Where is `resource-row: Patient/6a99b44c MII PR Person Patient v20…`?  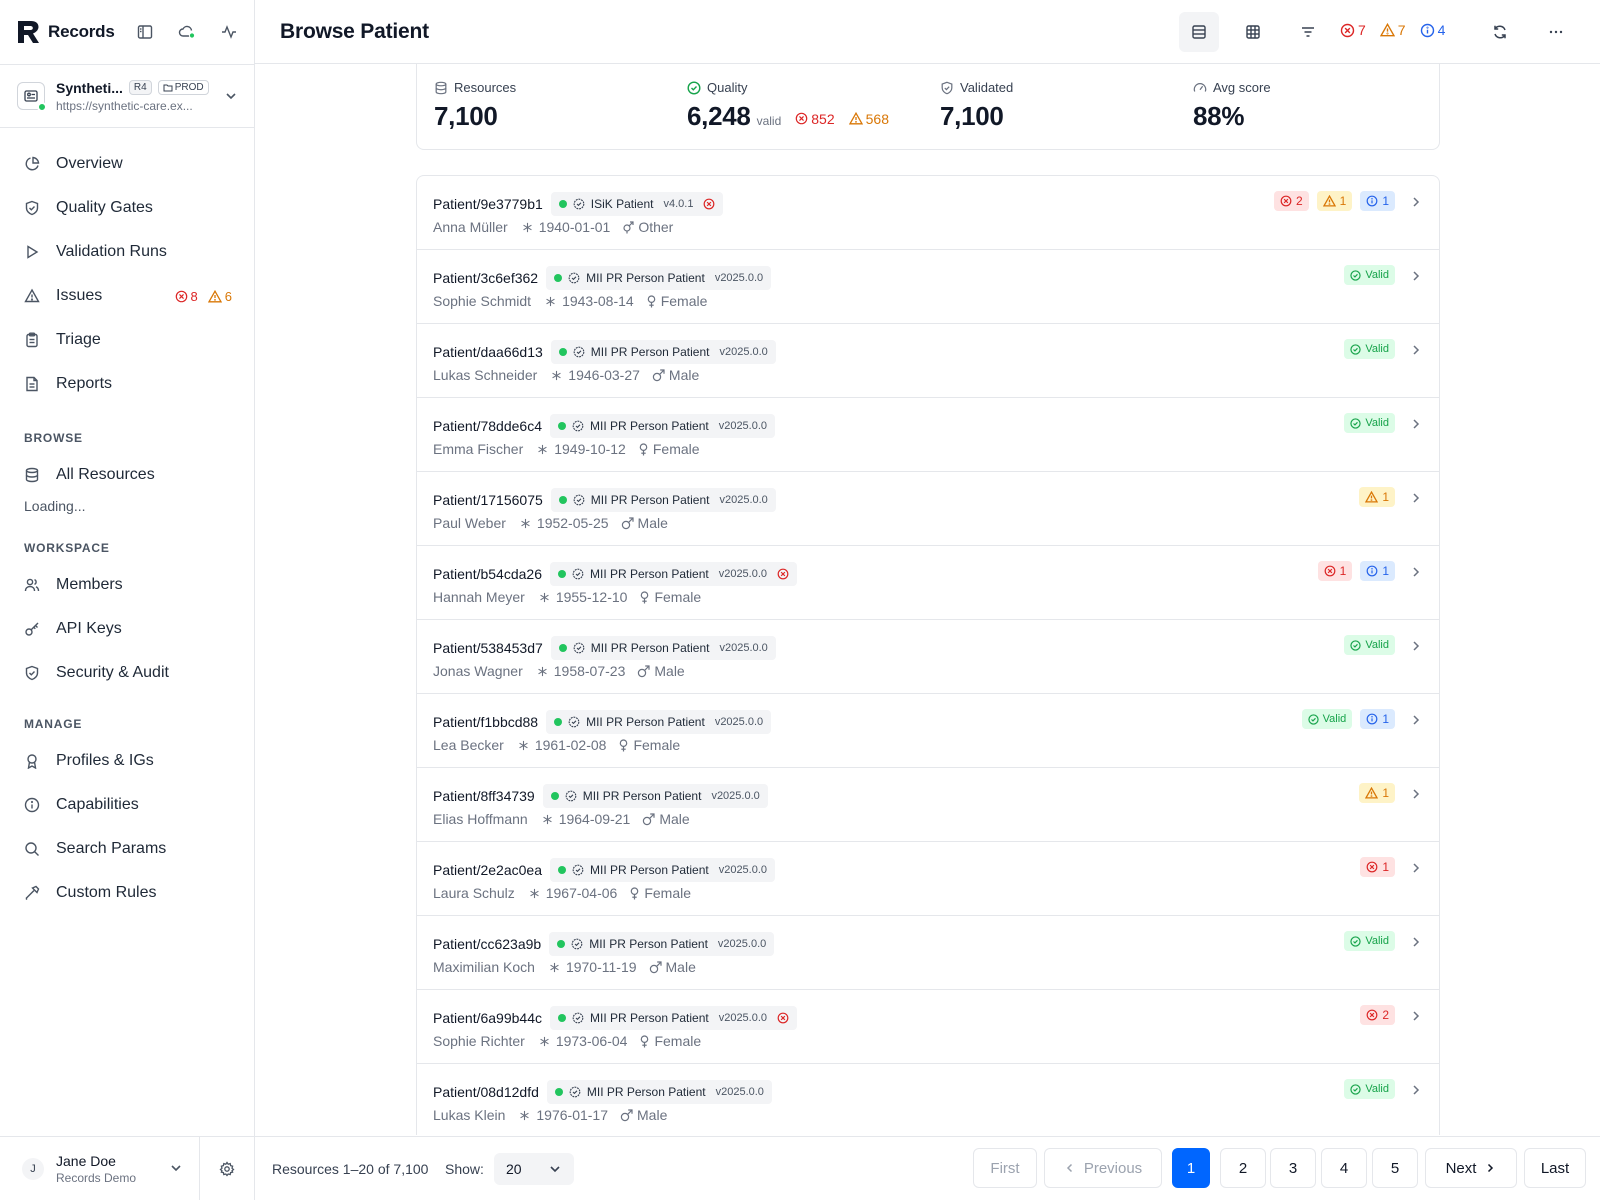 resource-row: Patient/6a99b44c MII PR Person Patient v20… is located at coordinates (928, 1027).